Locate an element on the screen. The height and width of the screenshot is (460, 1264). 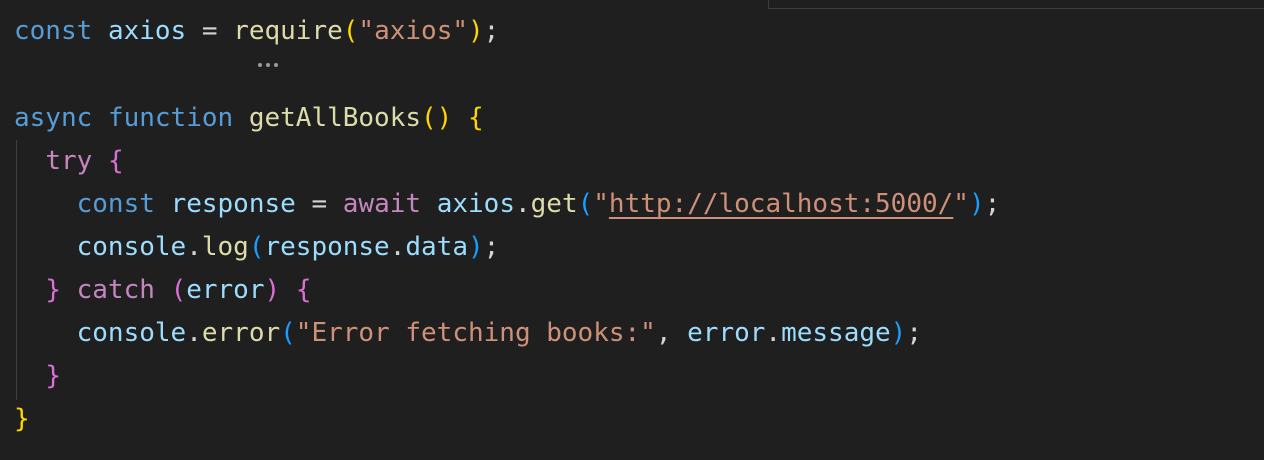
token-keyword: function is located at coordinates (170, 118).